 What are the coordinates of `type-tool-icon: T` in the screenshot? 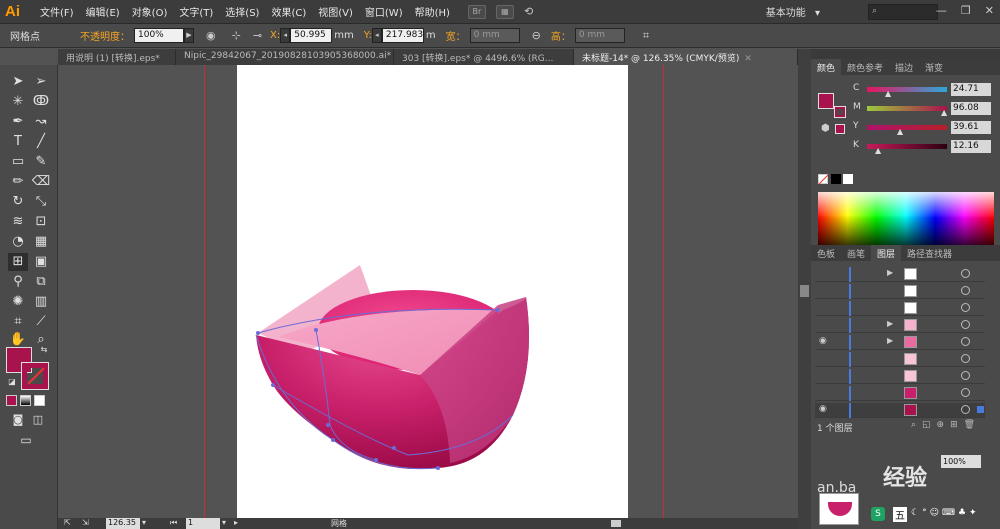 It's located at (18, 142).